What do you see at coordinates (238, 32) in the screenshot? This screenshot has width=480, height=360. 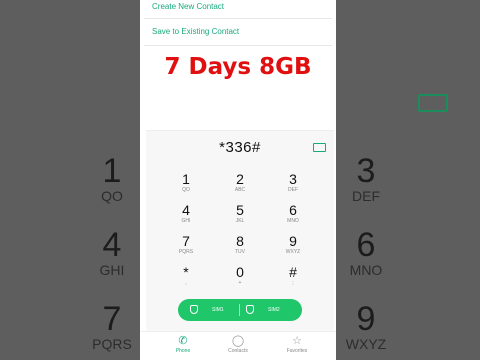 I see `save-to-existing-contact-option: Save to Existing Contact` at bounding box center [238, 32].